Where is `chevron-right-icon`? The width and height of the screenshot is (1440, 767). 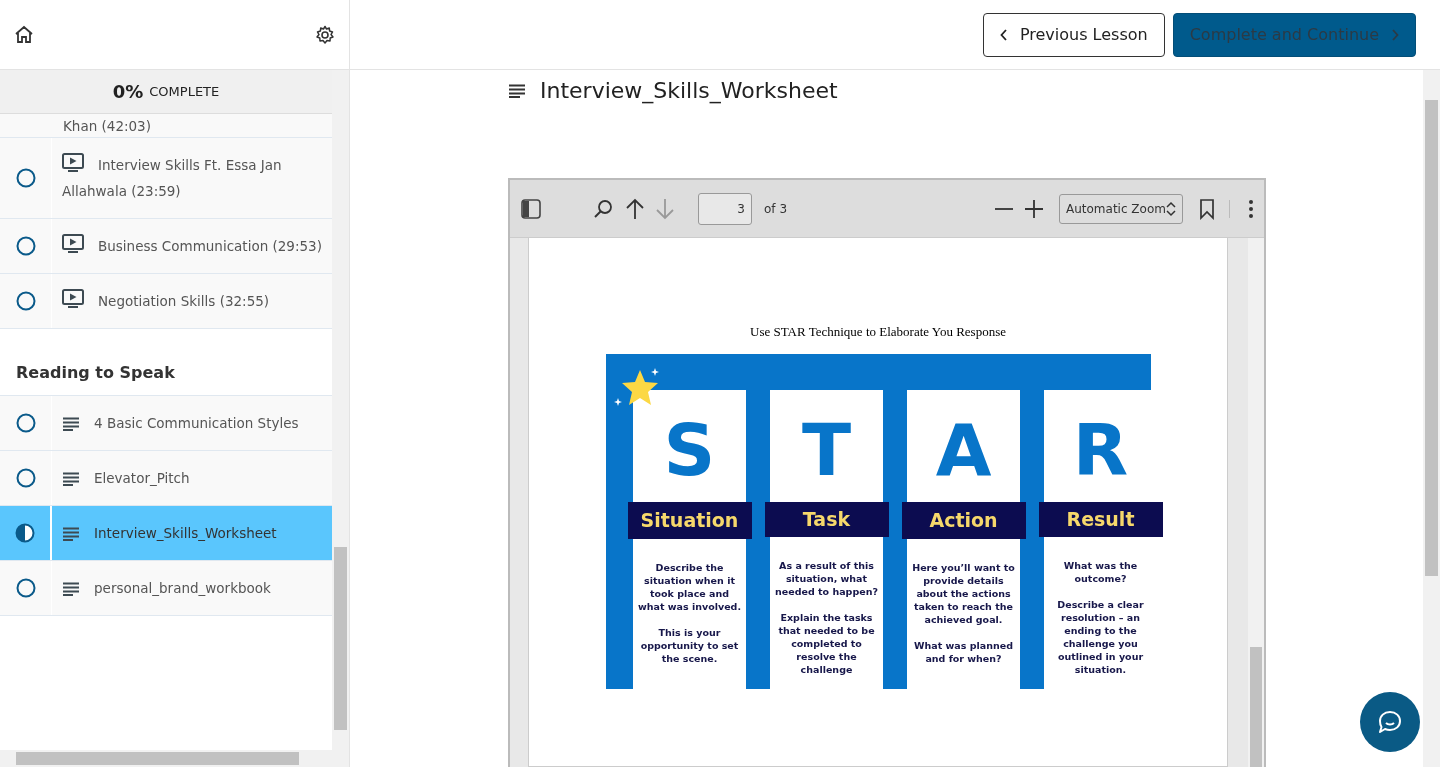 chevron-right-icon is located at coordinates (1395, 34).